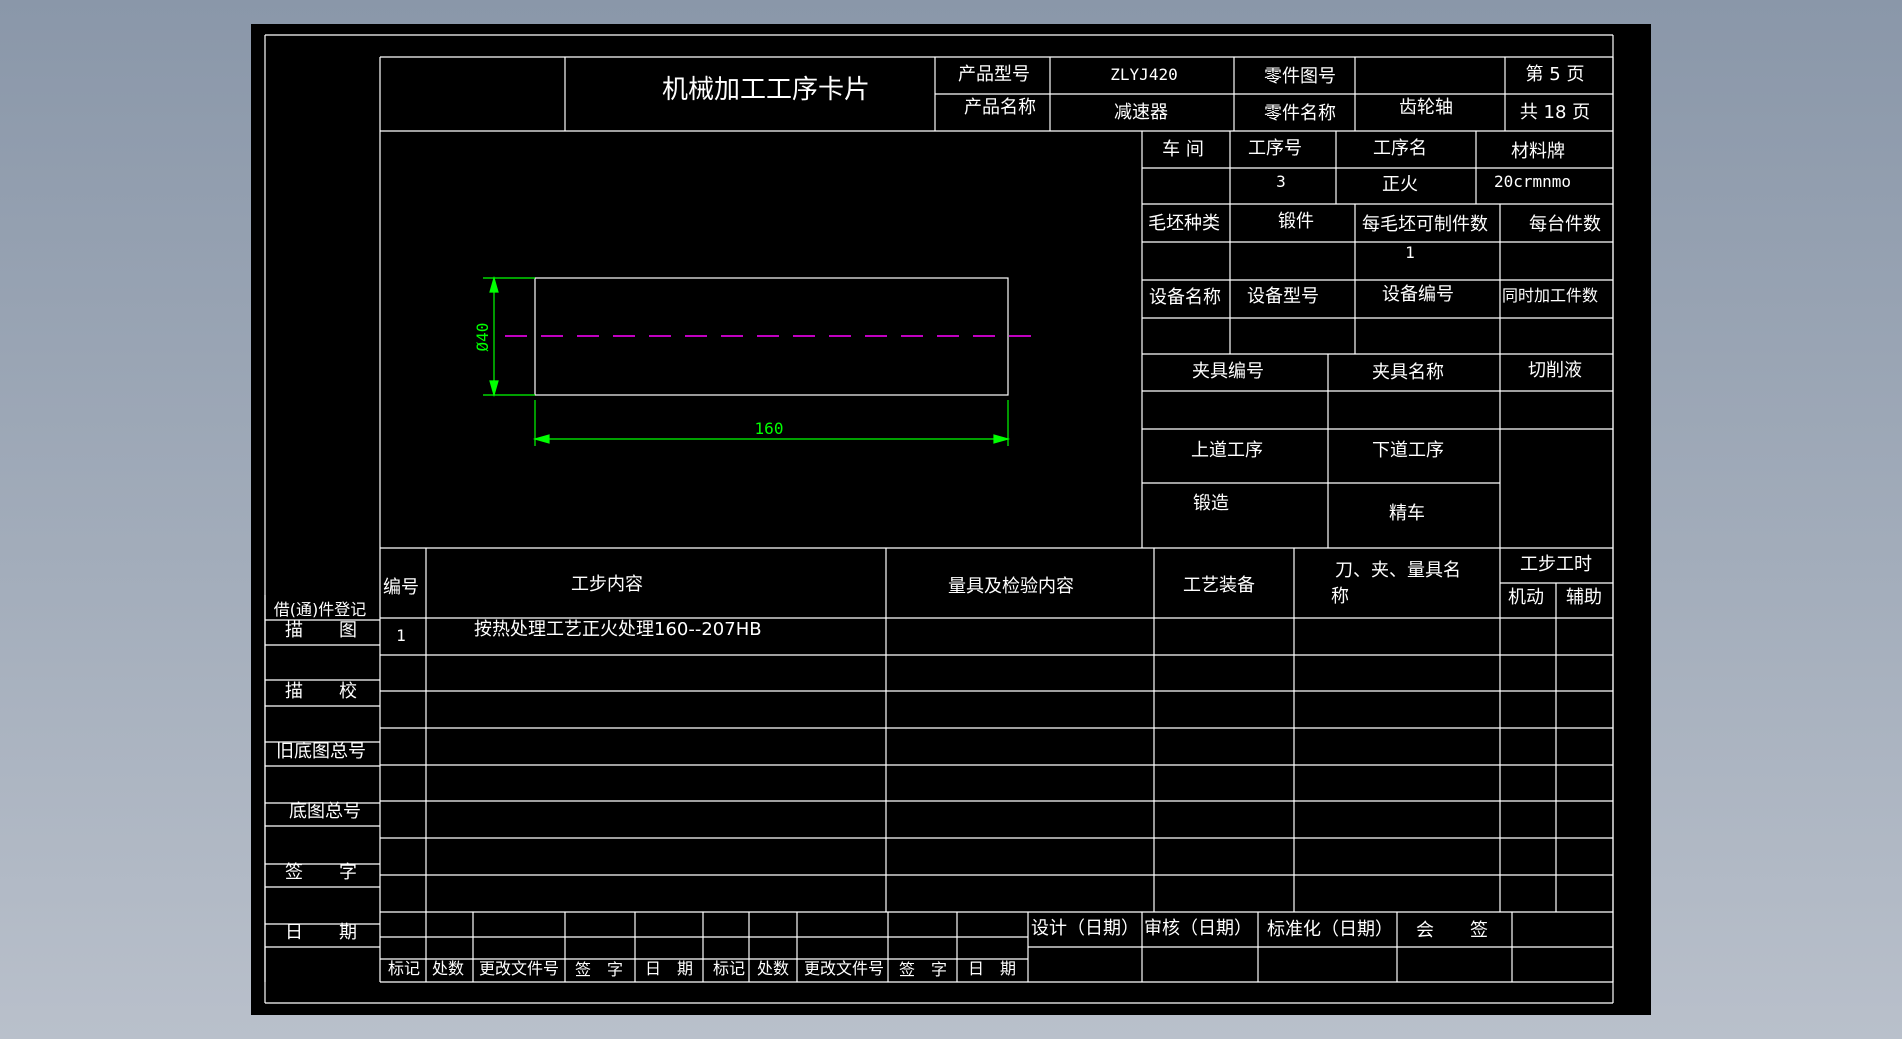 The width and height of the screenshot is (1902, 1039). I want to click on page-number: 第 5 页, so click(1555, 74).